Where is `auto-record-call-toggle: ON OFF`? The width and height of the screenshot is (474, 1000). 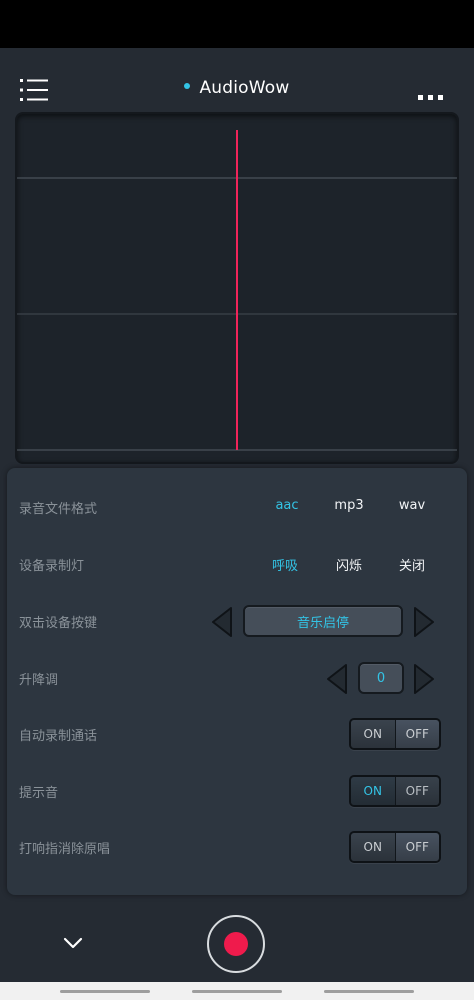
auto-record-call-toggle: ON OFF is located at coordinates (395, 734).